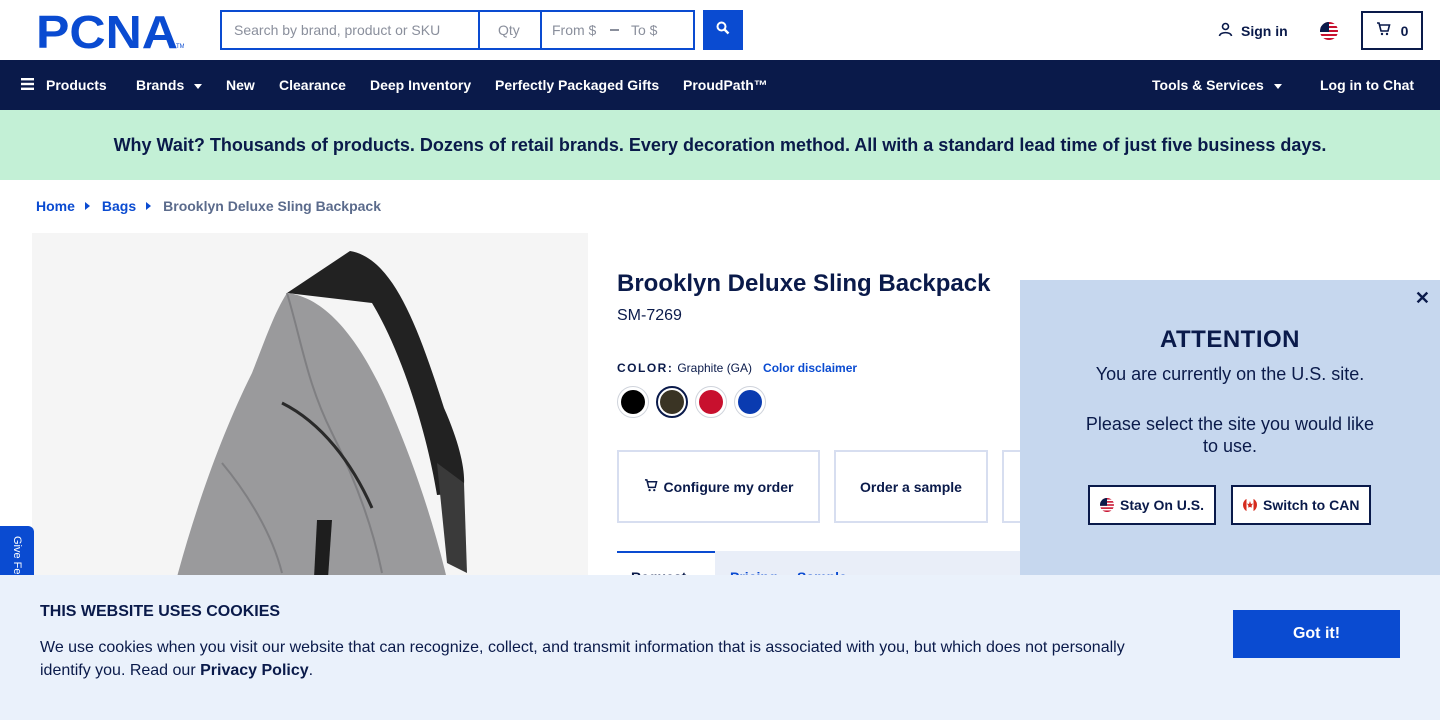 The height and width of the screenshot is (720, 1440). What do you see at coordinates (649, 315) in the screenshot?
I see `product-sku: SM-7269` at bounding box center [649, 315].